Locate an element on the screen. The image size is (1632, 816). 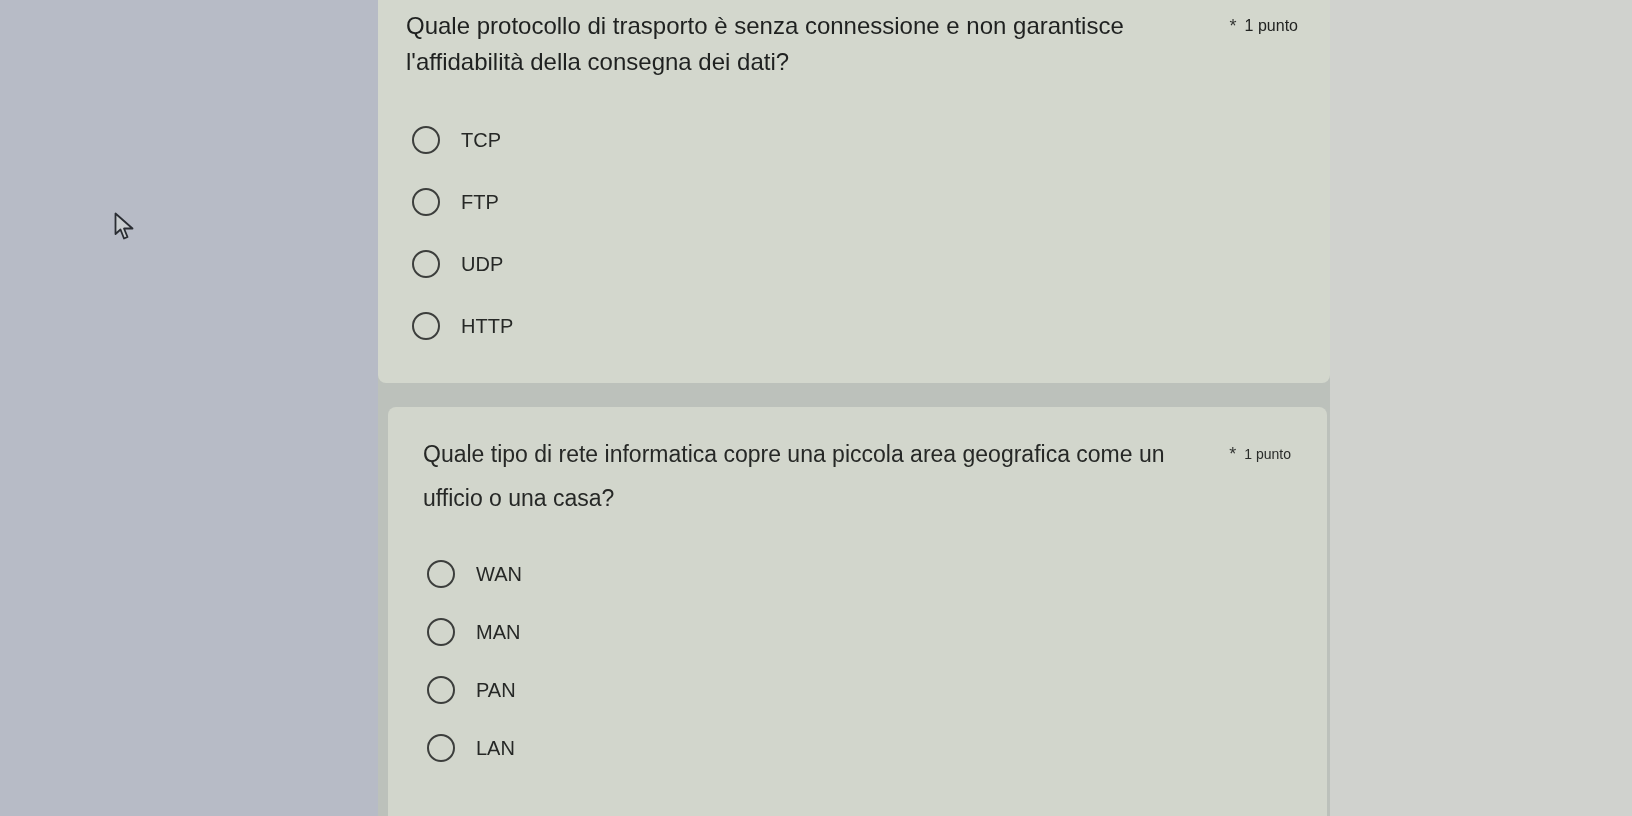
option-label: MAN is located at coordinates (498, 632).